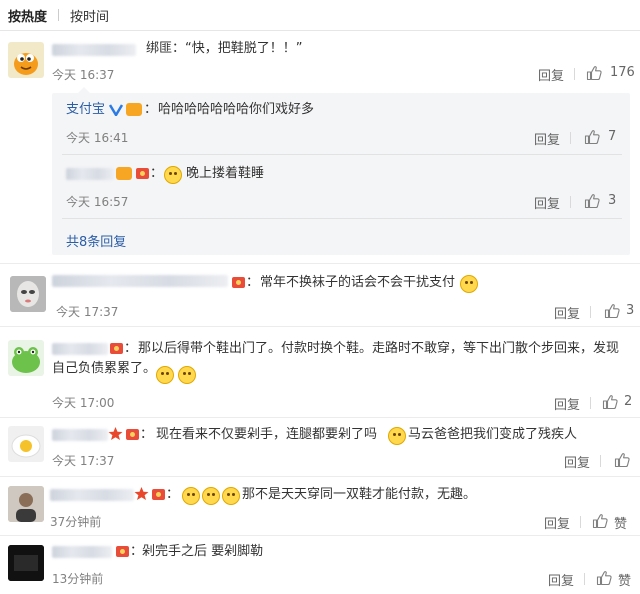 This screenshot has height=594, width=640. Describe the element at coordinates (622, 72) in the screenshot. I see `like-count: 176` at that location.